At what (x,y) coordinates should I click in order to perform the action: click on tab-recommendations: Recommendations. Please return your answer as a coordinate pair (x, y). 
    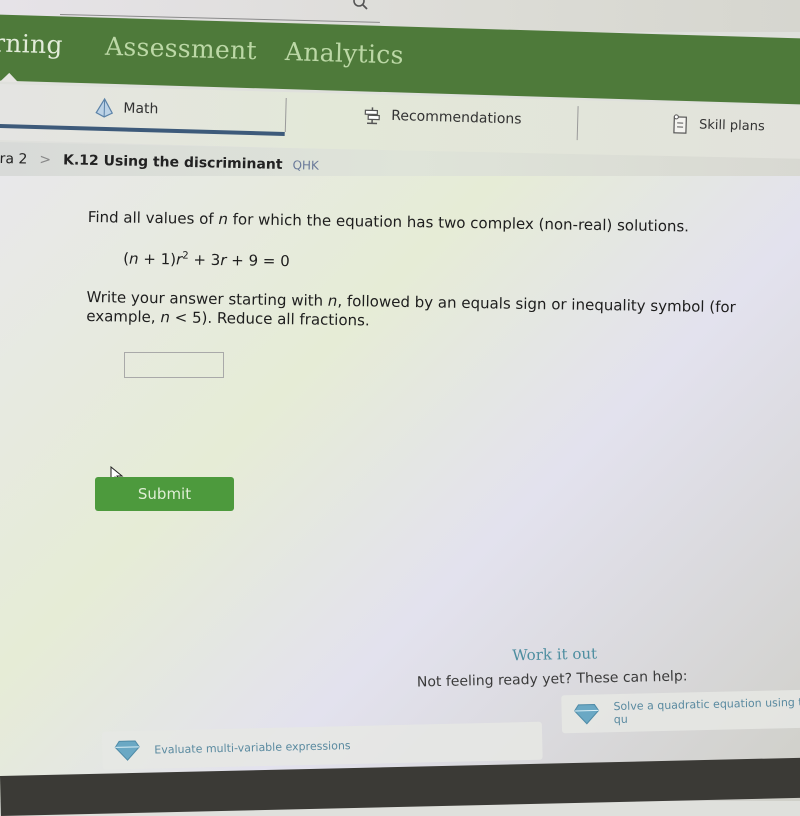
    Looking at the image, I should click on (441, 117).